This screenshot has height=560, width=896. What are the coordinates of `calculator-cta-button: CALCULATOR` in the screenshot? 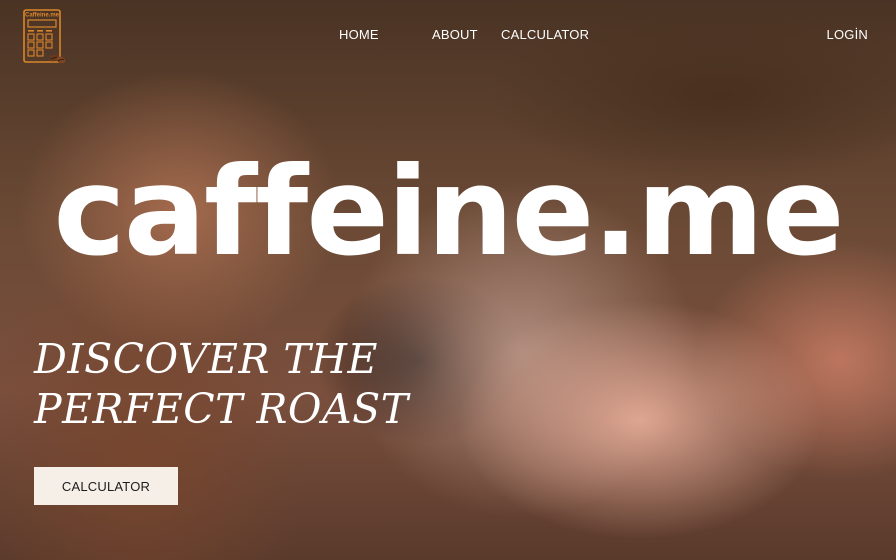 It's located at (106, 486).